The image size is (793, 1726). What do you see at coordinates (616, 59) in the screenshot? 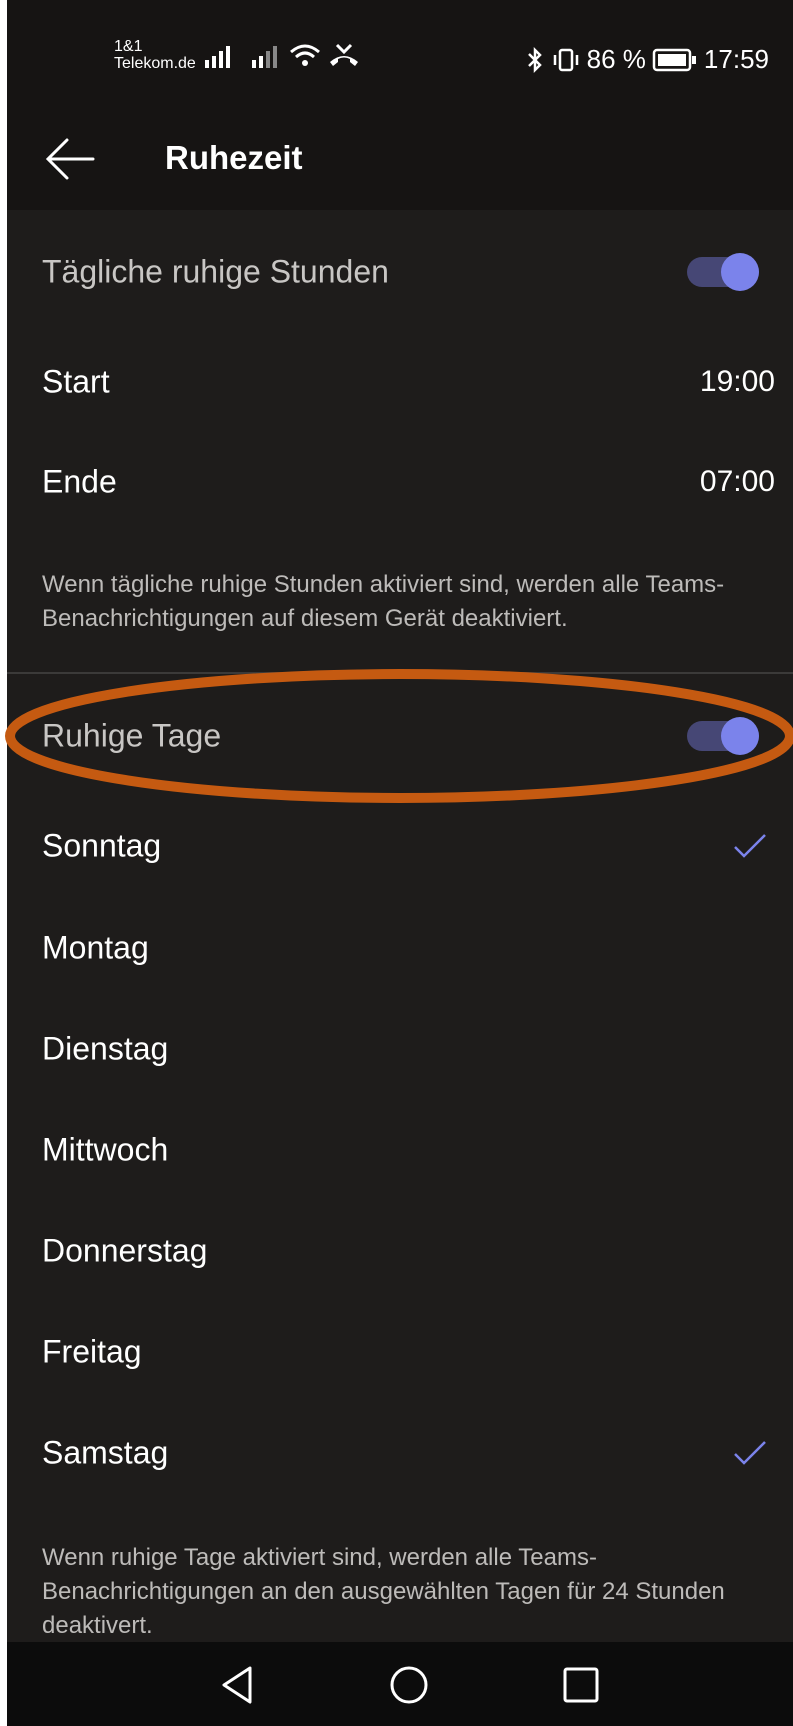
I see `battery-percent: 86 %` at bounding box center [616, 59].